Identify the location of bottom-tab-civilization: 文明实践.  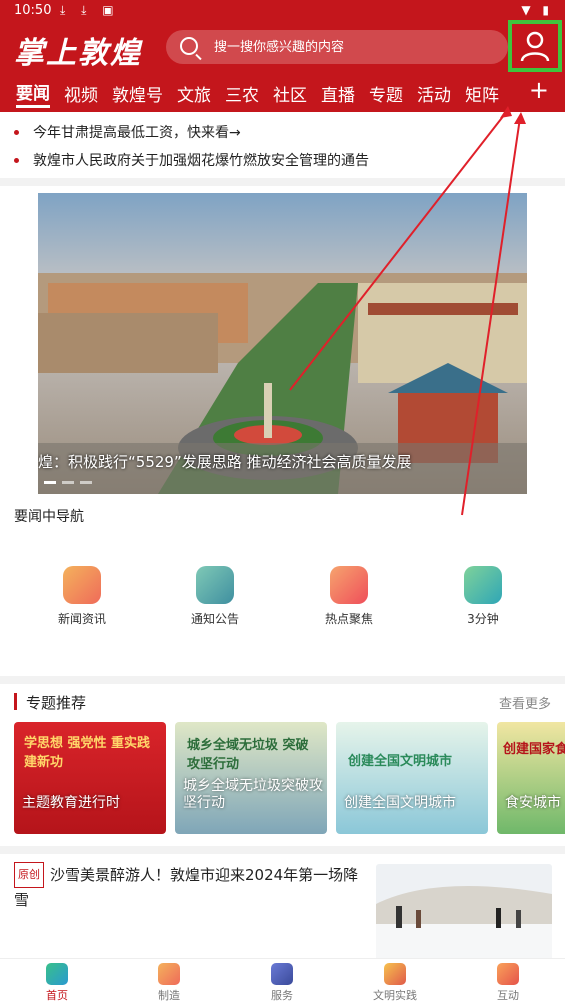
(395, 983).